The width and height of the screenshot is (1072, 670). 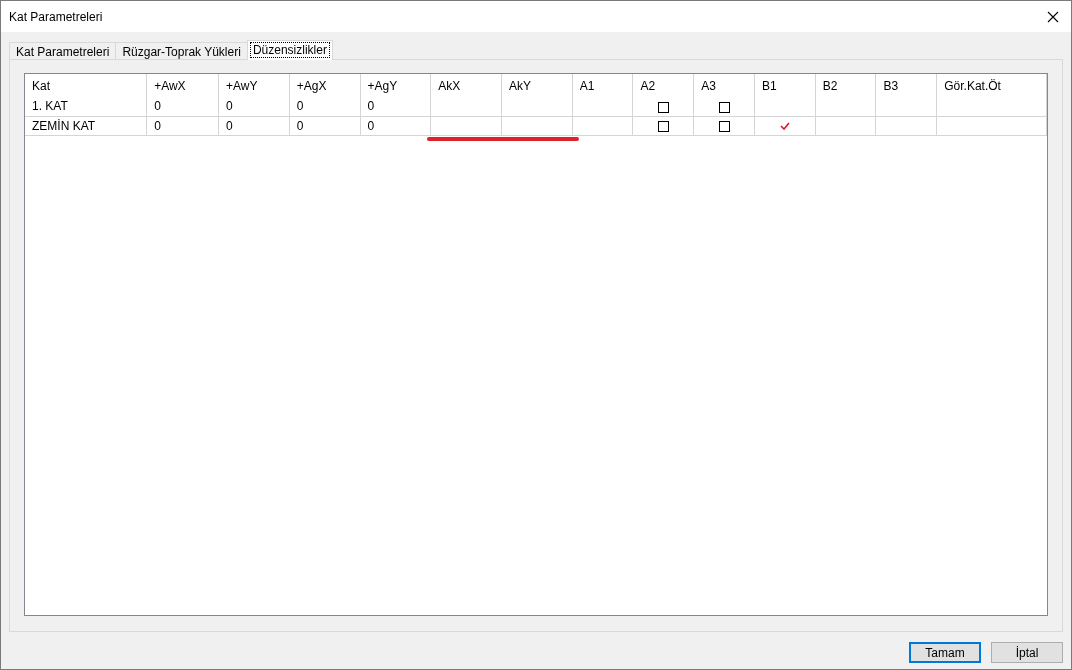 What do you see at coordinates (906, 85) in the screenshot?
I see `column-header: B3` at bounding box center [906, 85].